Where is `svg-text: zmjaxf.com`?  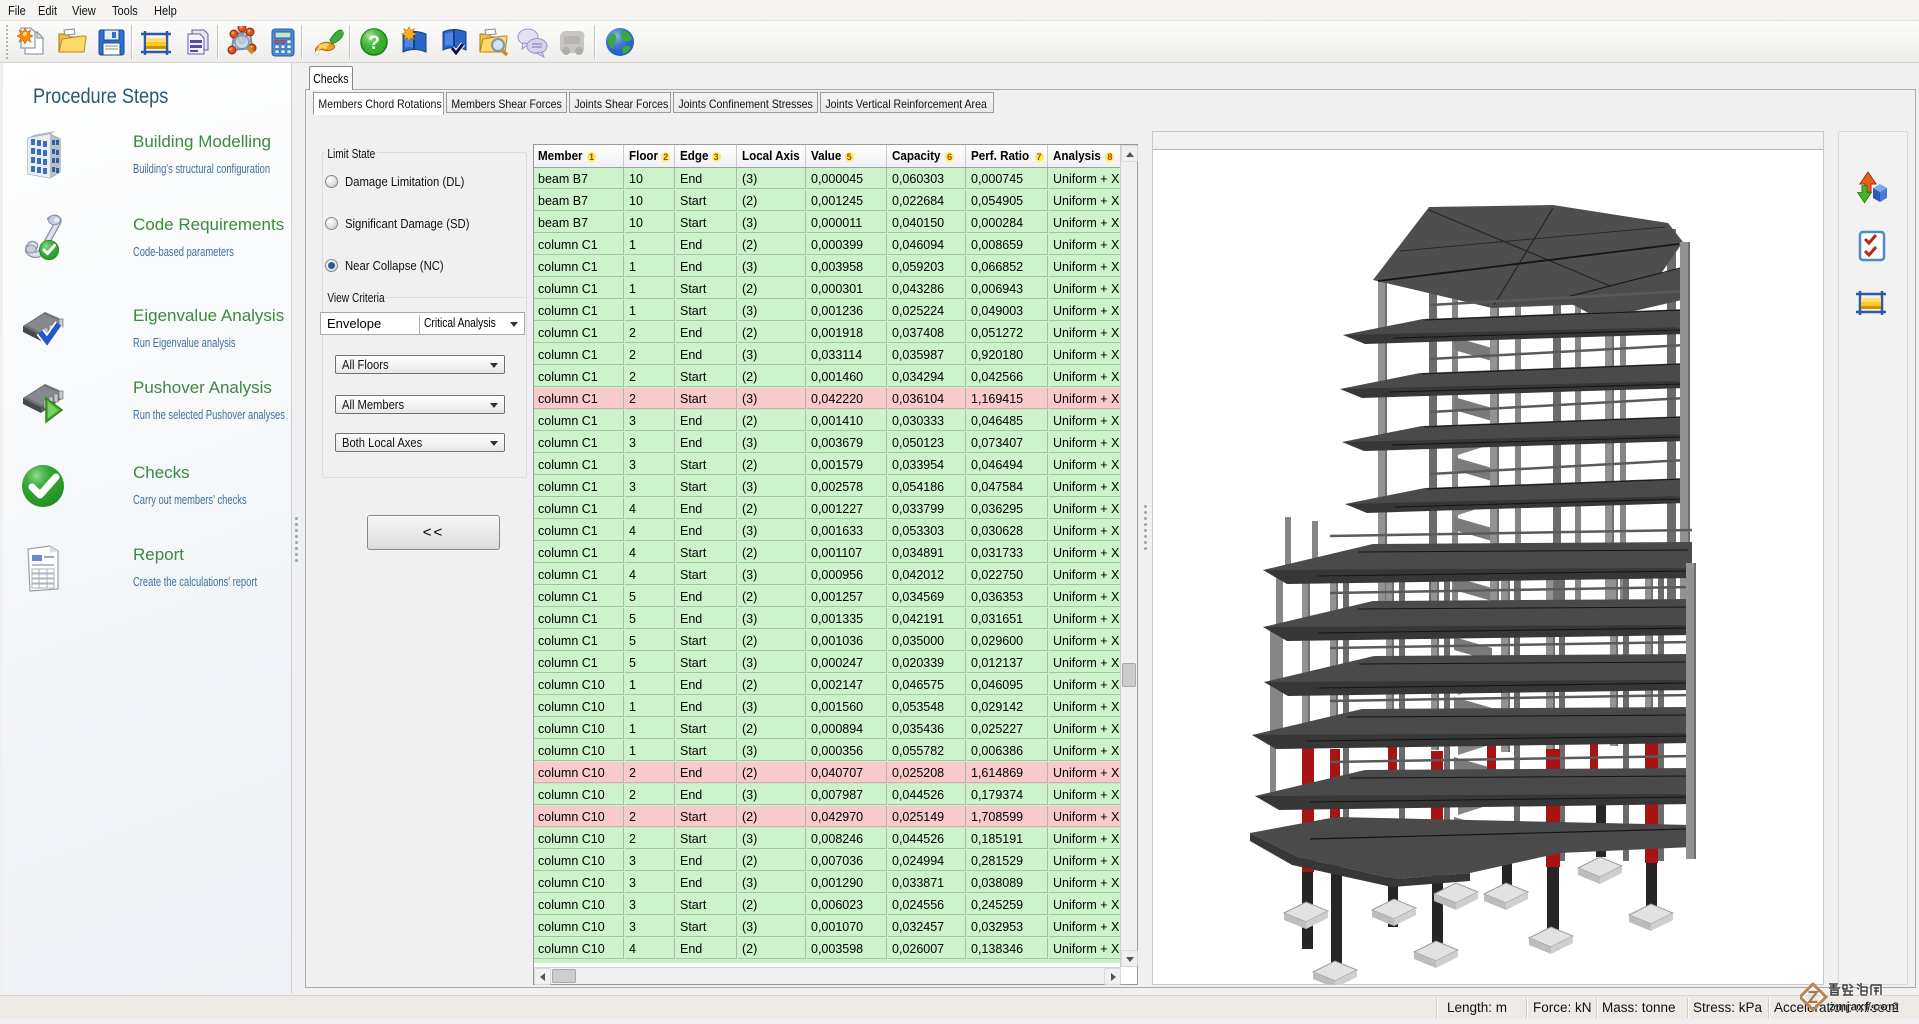
svg-text: zmjaxf.com is located at coordinates (1864, 1007).